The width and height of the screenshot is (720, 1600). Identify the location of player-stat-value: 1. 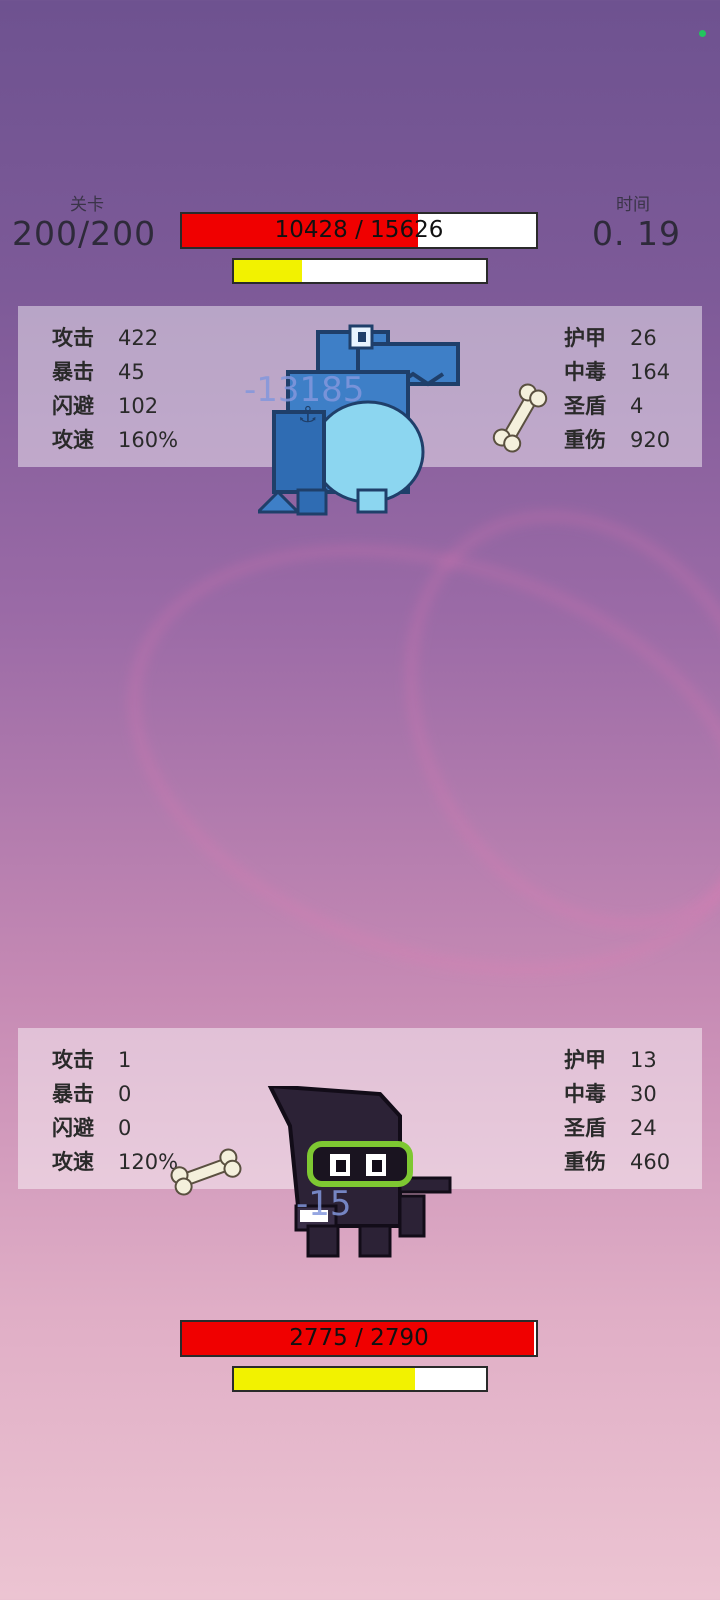
(125, 1060).